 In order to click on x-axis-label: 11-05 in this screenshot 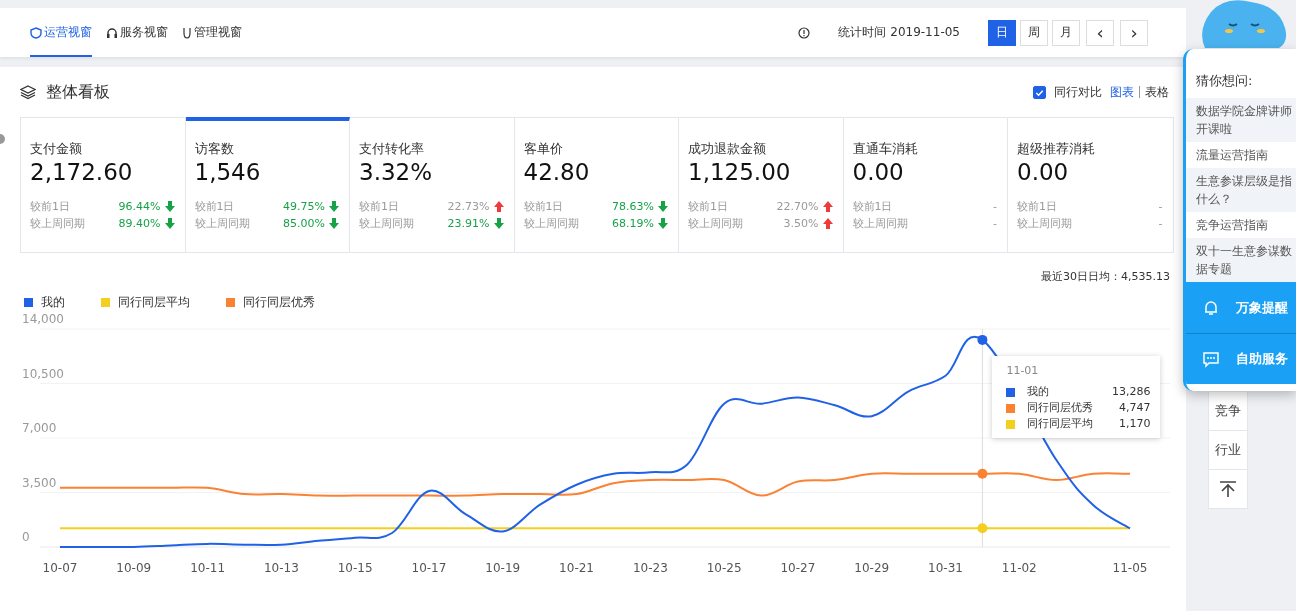, I will do `click(1130, 568)`.